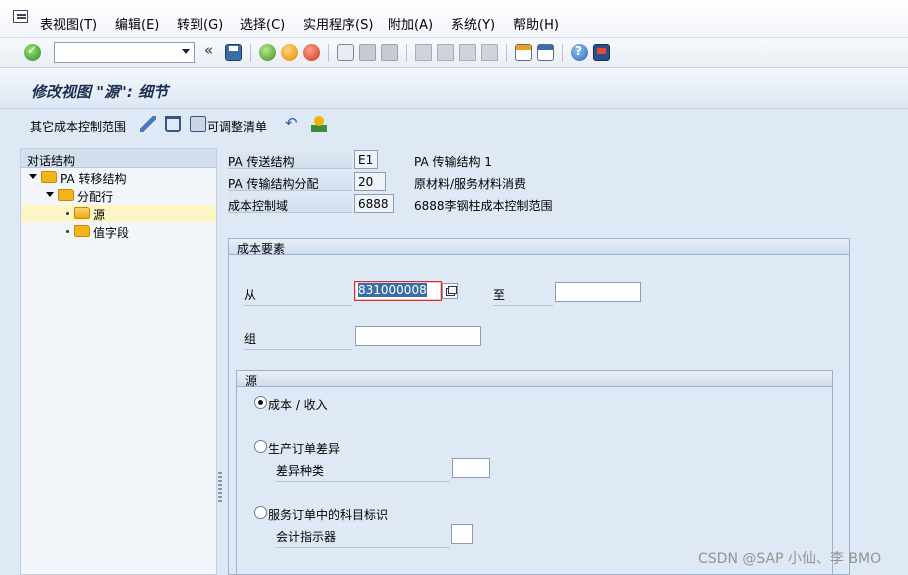  Describe the element at coordinates (118, 195) in the screenshot. I see `tree-node-assignment-lines: 分配行` at that location.